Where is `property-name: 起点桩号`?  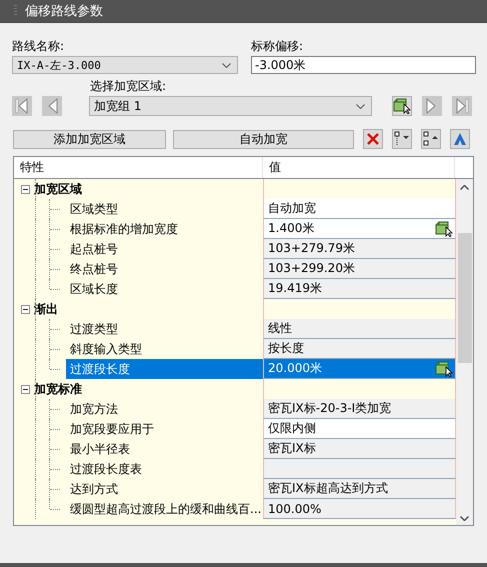
property-name: 起点桩号 is located at coordinates (94, 249).